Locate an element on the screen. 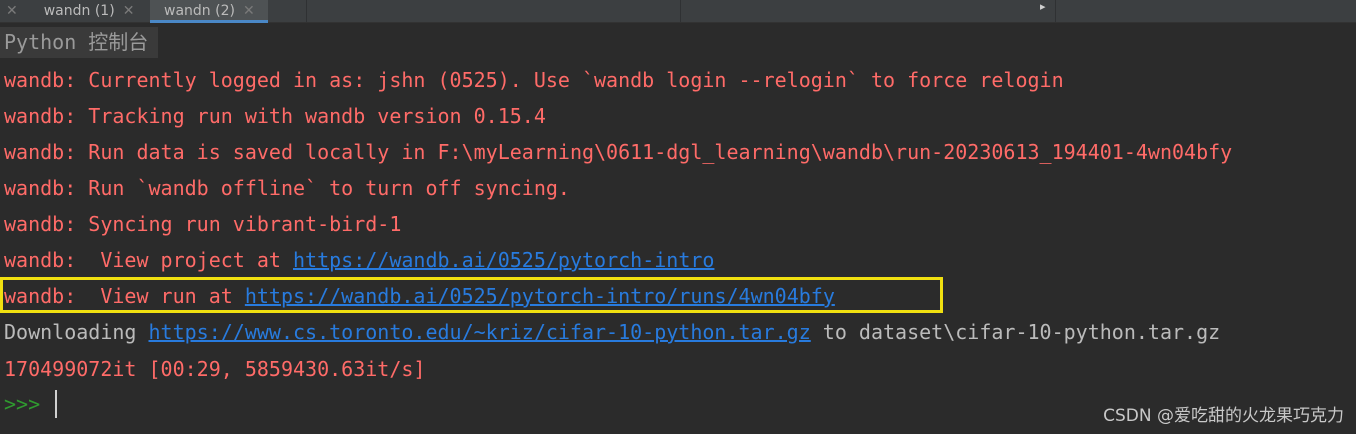  tab-wandn-2: wandn (2) ✕ is located at coordinates (209, 11).